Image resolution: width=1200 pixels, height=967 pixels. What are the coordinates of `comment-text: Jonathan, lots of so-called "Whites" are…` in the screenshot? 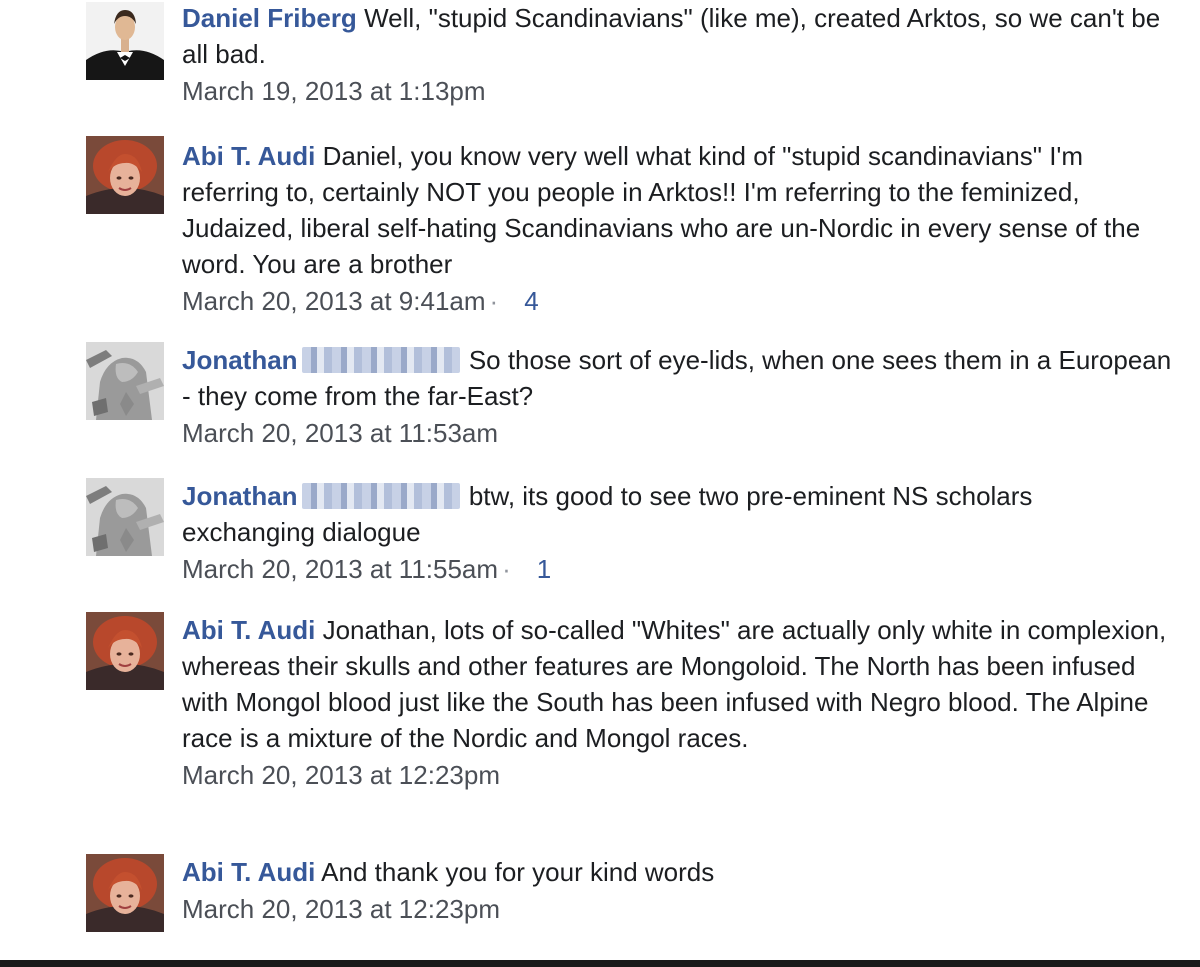 It's located at (674, 684).